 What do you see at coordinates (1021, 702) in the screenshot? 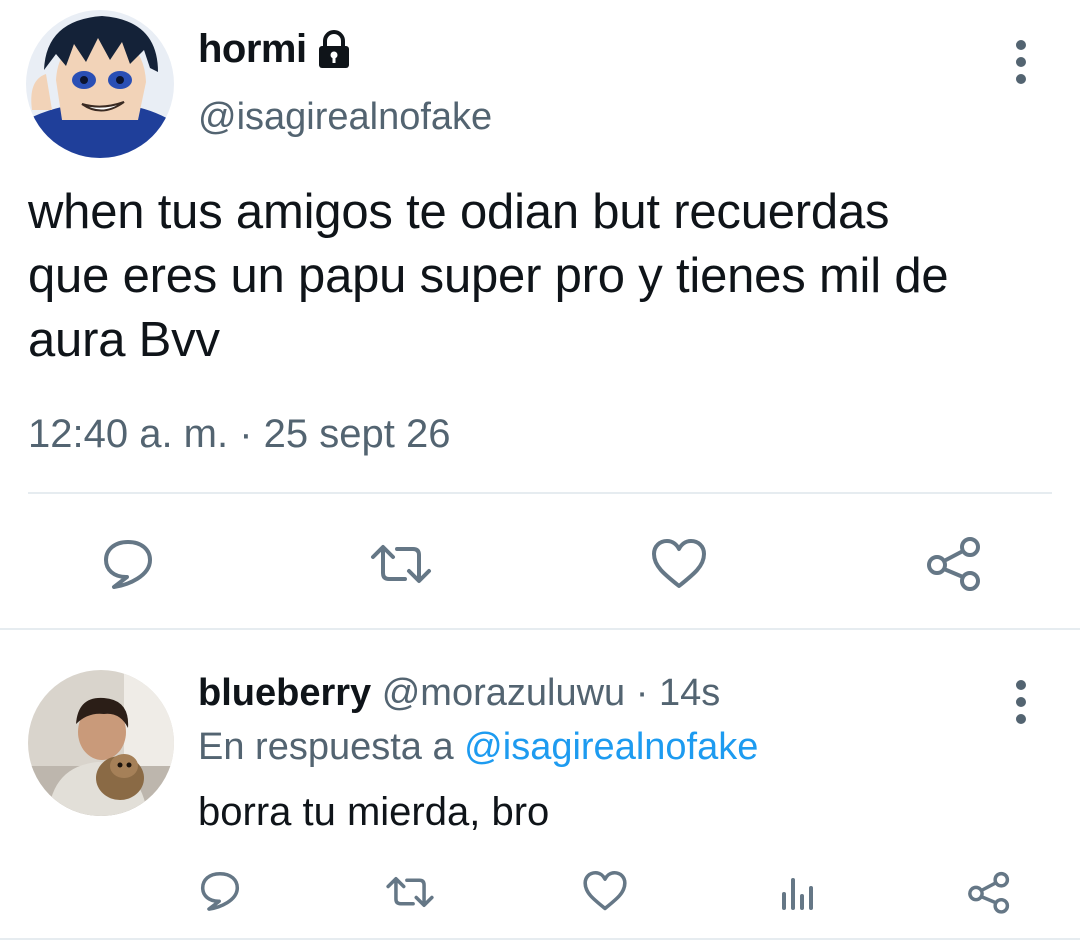
I see `reply-more-icon` at bounding box center [1021, 702].